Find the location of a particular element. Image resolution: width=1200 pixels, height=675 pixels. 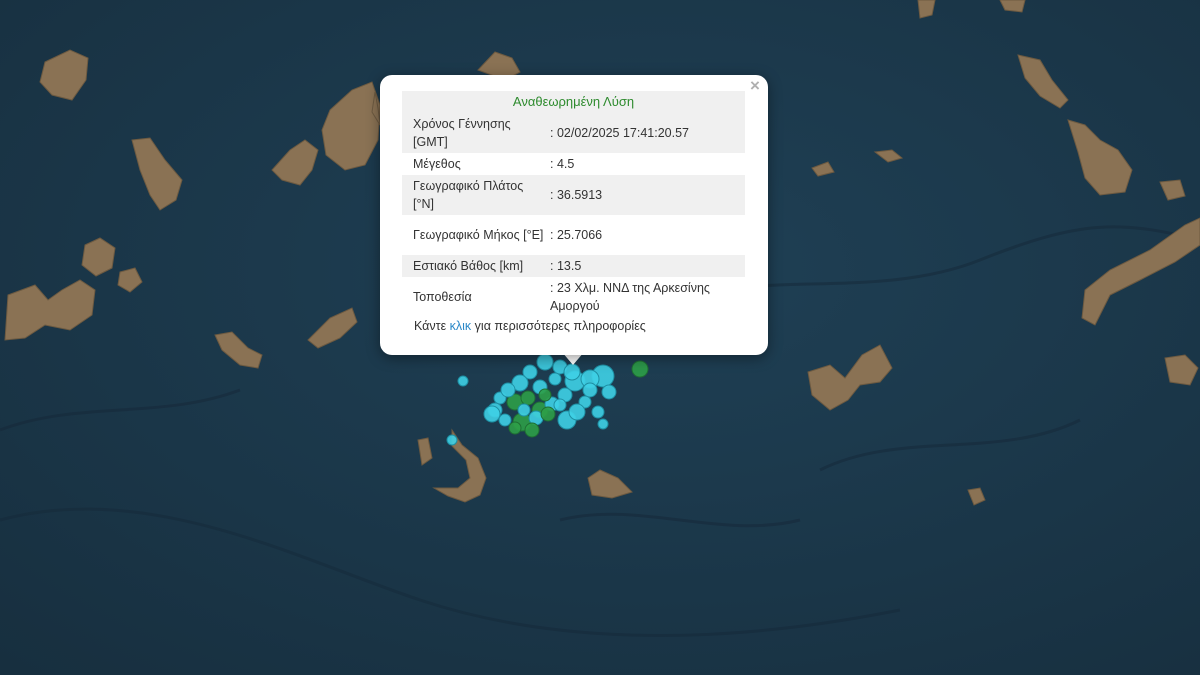

info-value: : 25.7066 is located at coordinates (576, 235).